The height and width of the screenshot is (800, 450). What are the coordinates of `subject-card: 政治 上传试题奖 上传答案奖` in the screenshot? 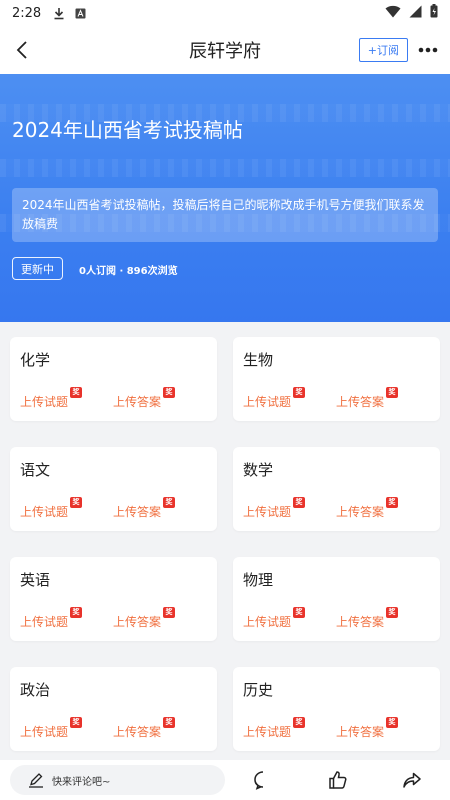 It's located at (113, 709).